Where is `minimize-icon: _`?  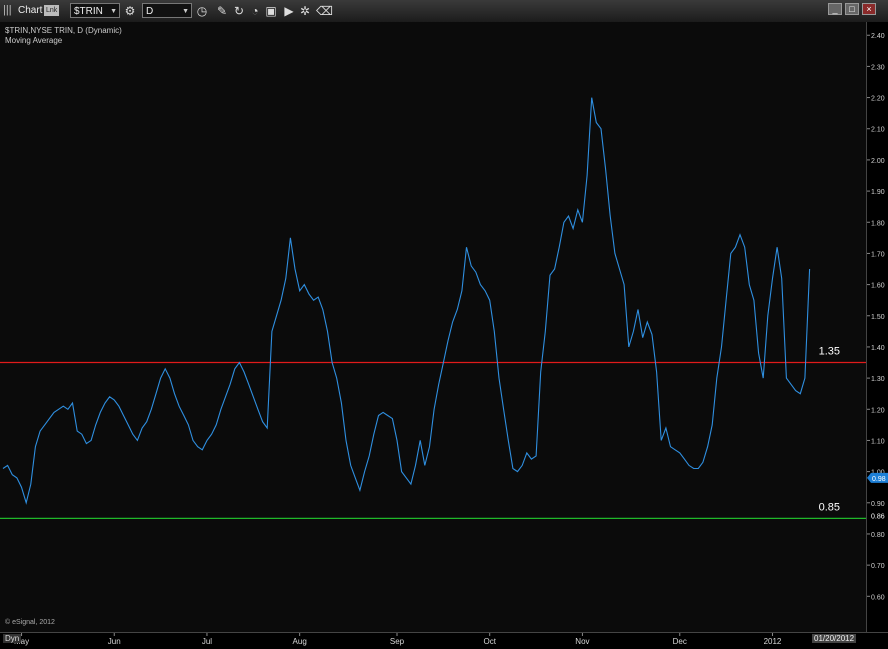 minimize-icon: _ is located at coordinates (835, 9).